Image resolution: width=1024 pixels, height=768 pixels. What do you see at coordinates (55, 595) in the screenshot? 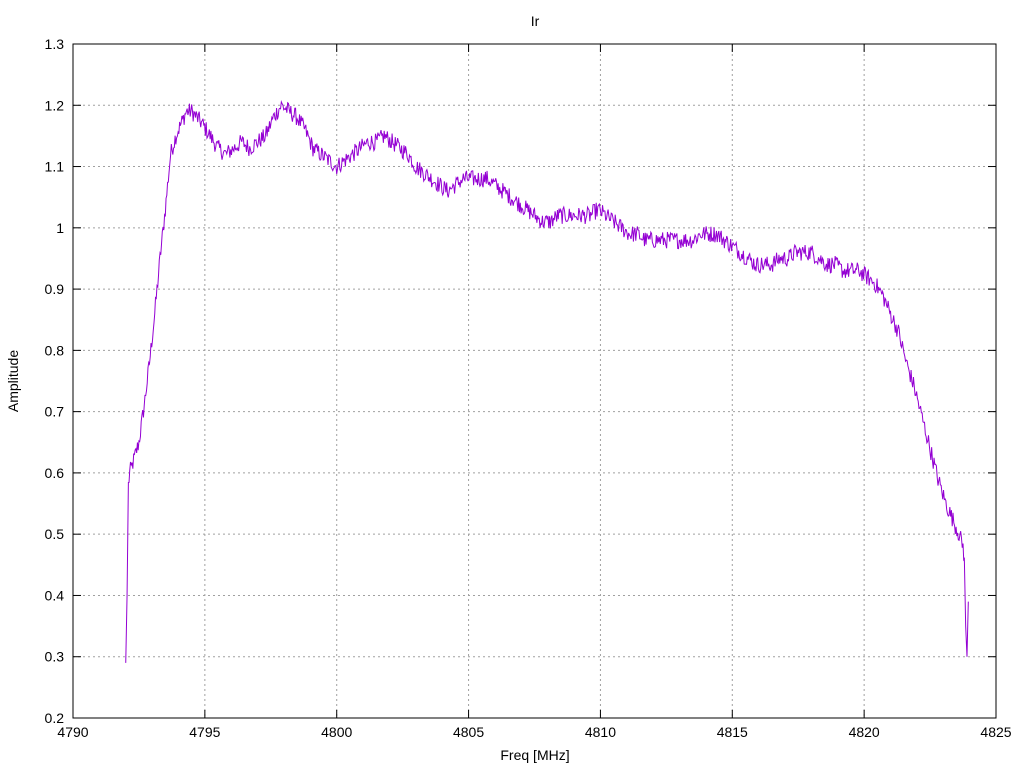
I see `y-tick-label: 0.4` at bounding box center [55, 595].